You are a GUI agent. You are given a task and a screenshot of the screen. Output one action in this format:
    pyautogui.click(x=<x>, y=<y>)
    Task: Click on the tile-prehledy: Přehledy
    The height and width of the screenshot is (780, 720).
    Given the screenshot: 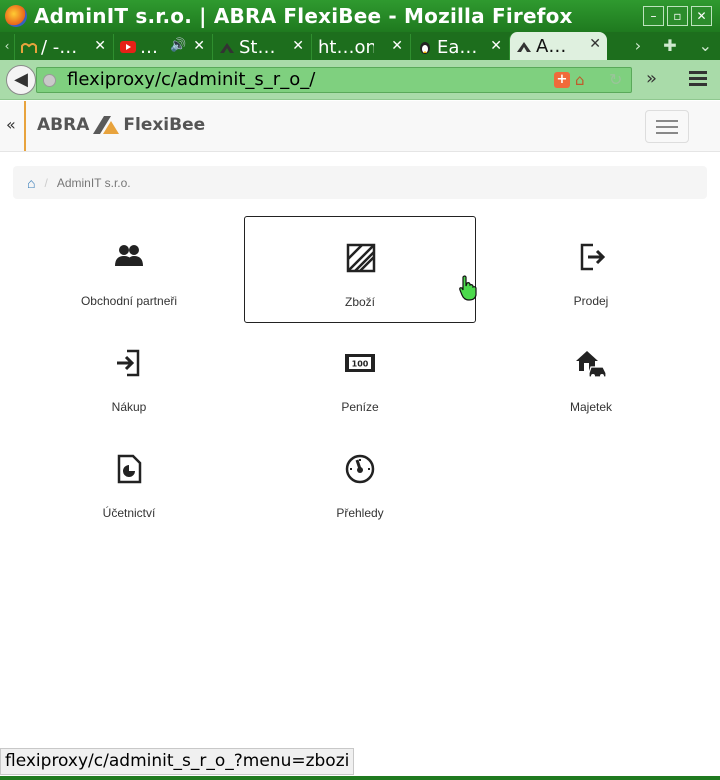 What is the action you would take?
    pyautogui.click(x=360, y=481)
    